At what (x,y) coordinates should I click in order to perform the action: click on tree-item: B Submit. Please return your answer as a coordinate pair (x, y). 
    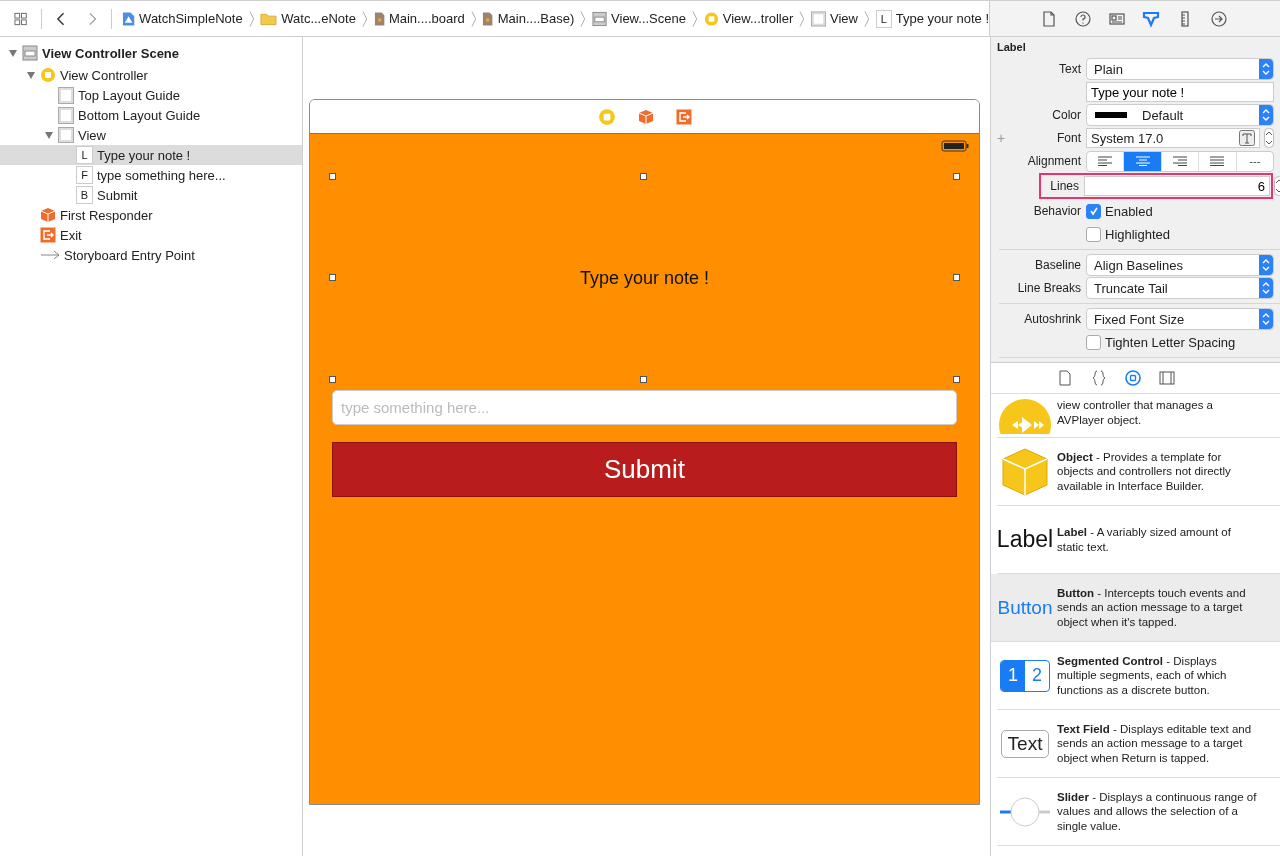
    Looking at the image, I should click on (151, 195).